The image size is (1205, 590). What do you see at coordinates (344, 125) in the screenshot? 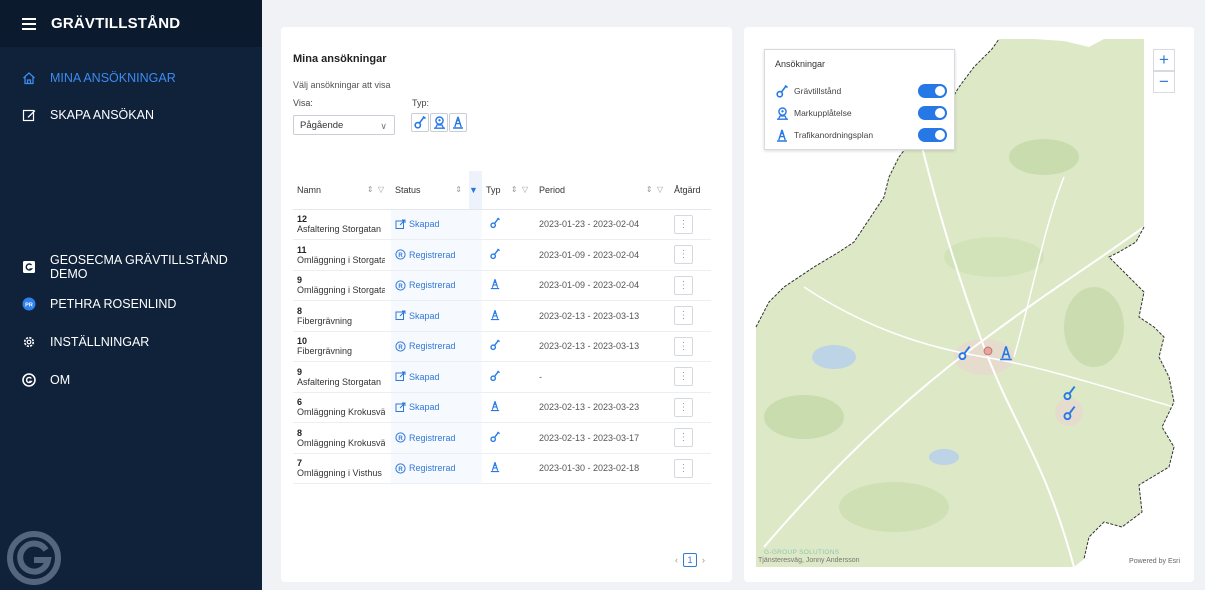
I see `visa-select: Pågående ∨` at bounding box center [344, 125].